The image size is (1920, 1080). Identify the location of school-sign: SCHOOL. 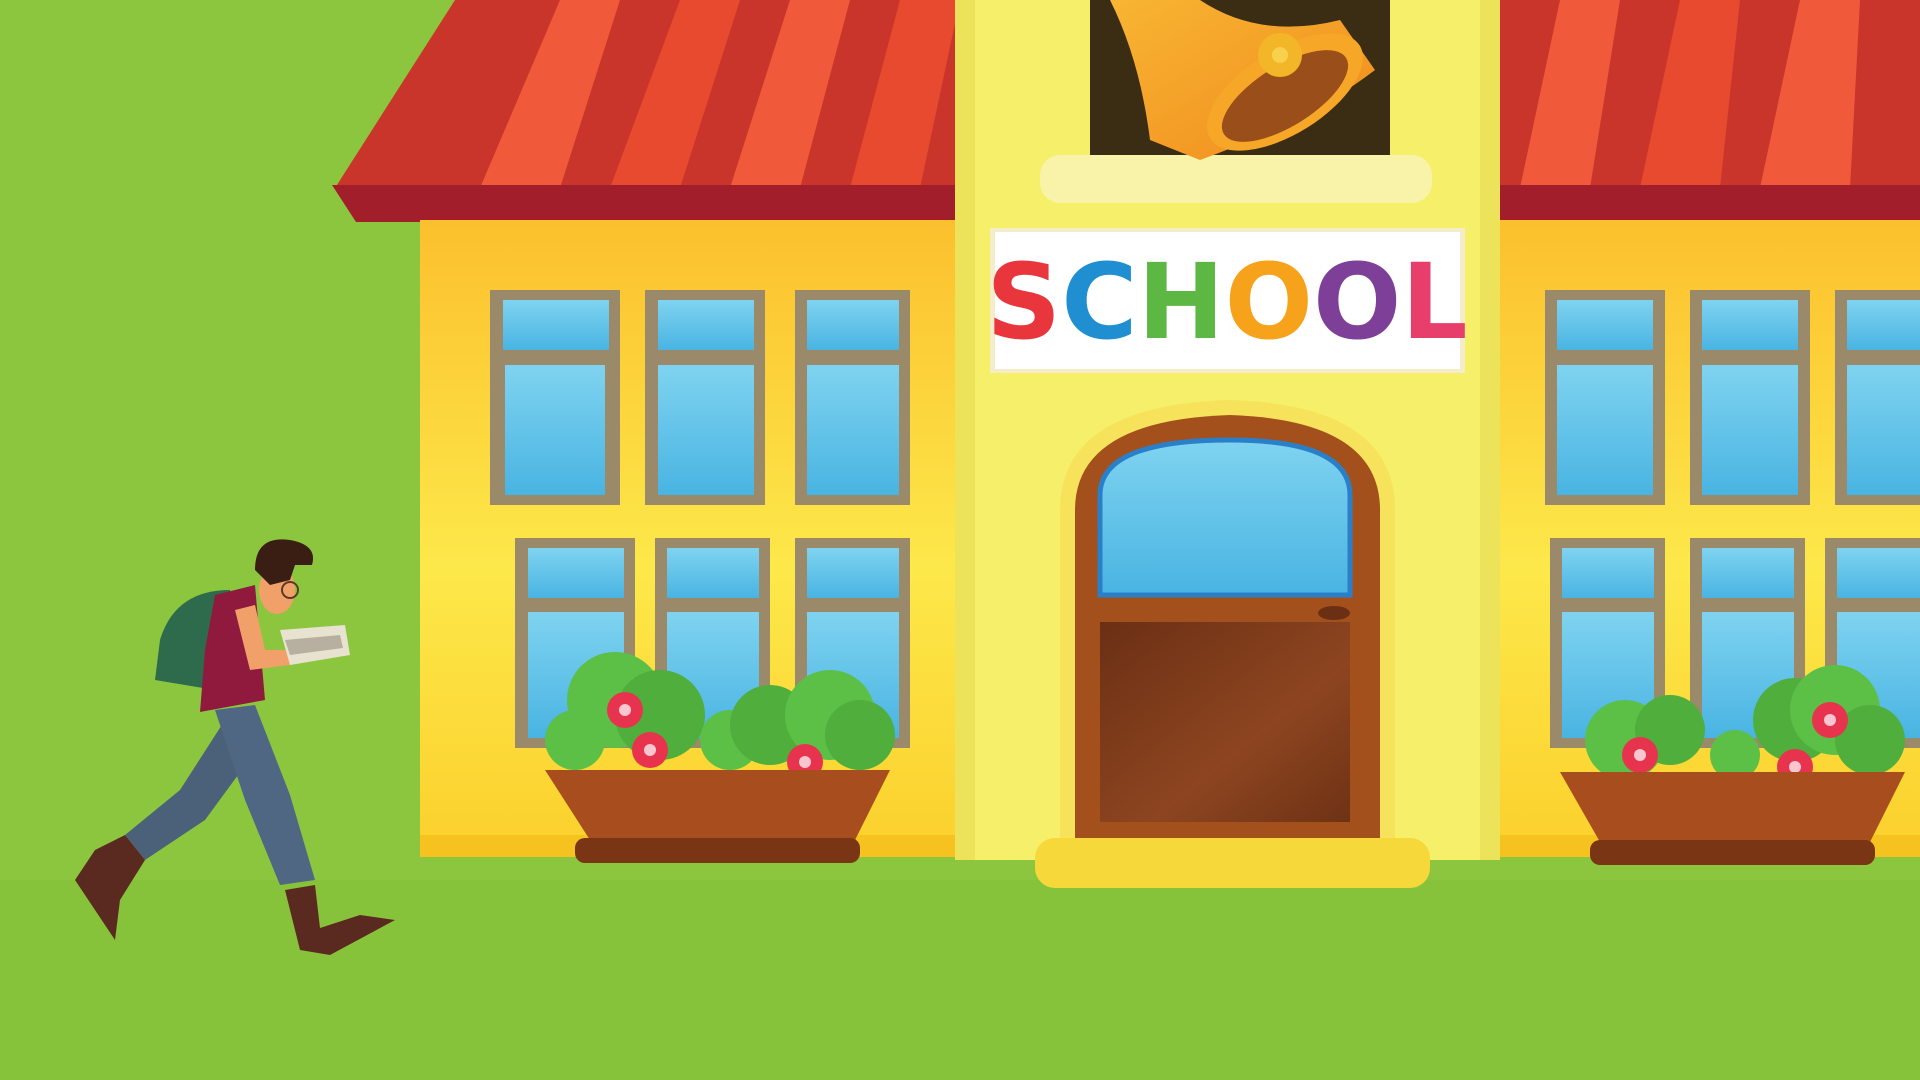
(1227, 300).